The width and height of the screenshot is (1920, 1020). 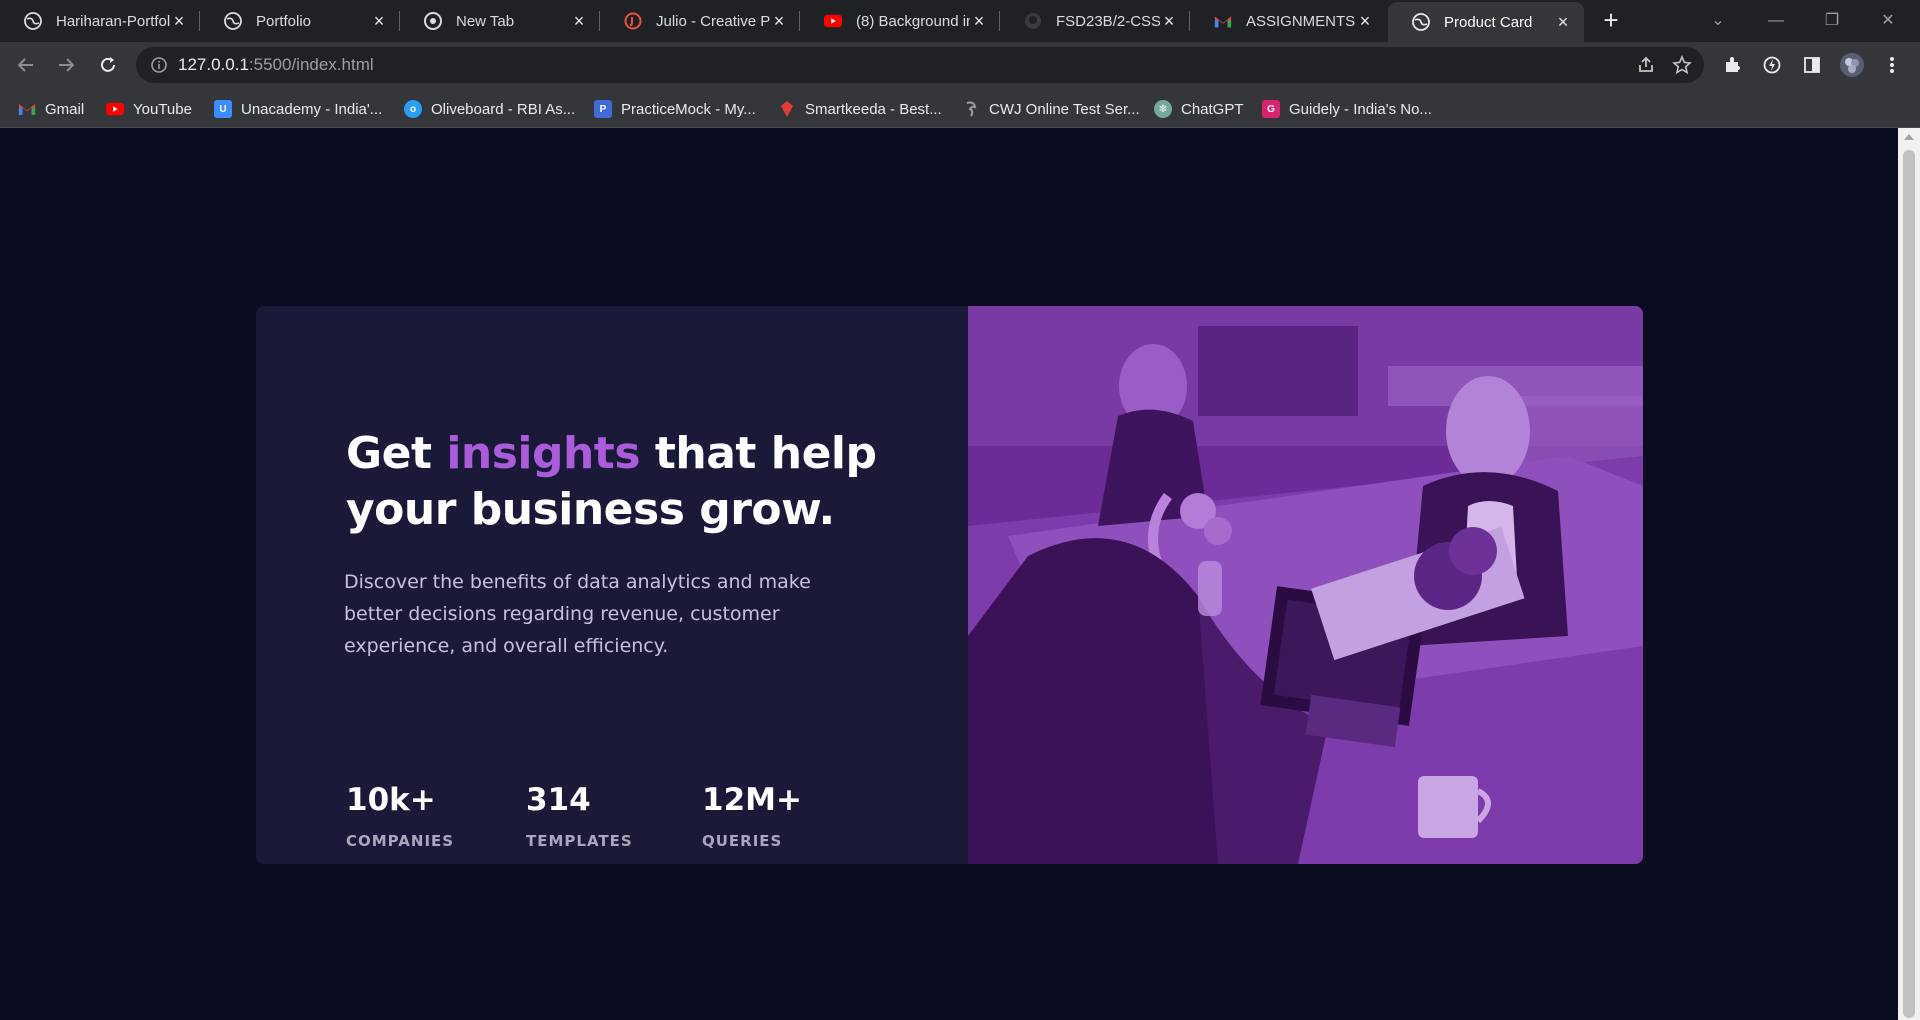 I want to click on bookmark-youtube: YouTube, so click(x=149, y=109).